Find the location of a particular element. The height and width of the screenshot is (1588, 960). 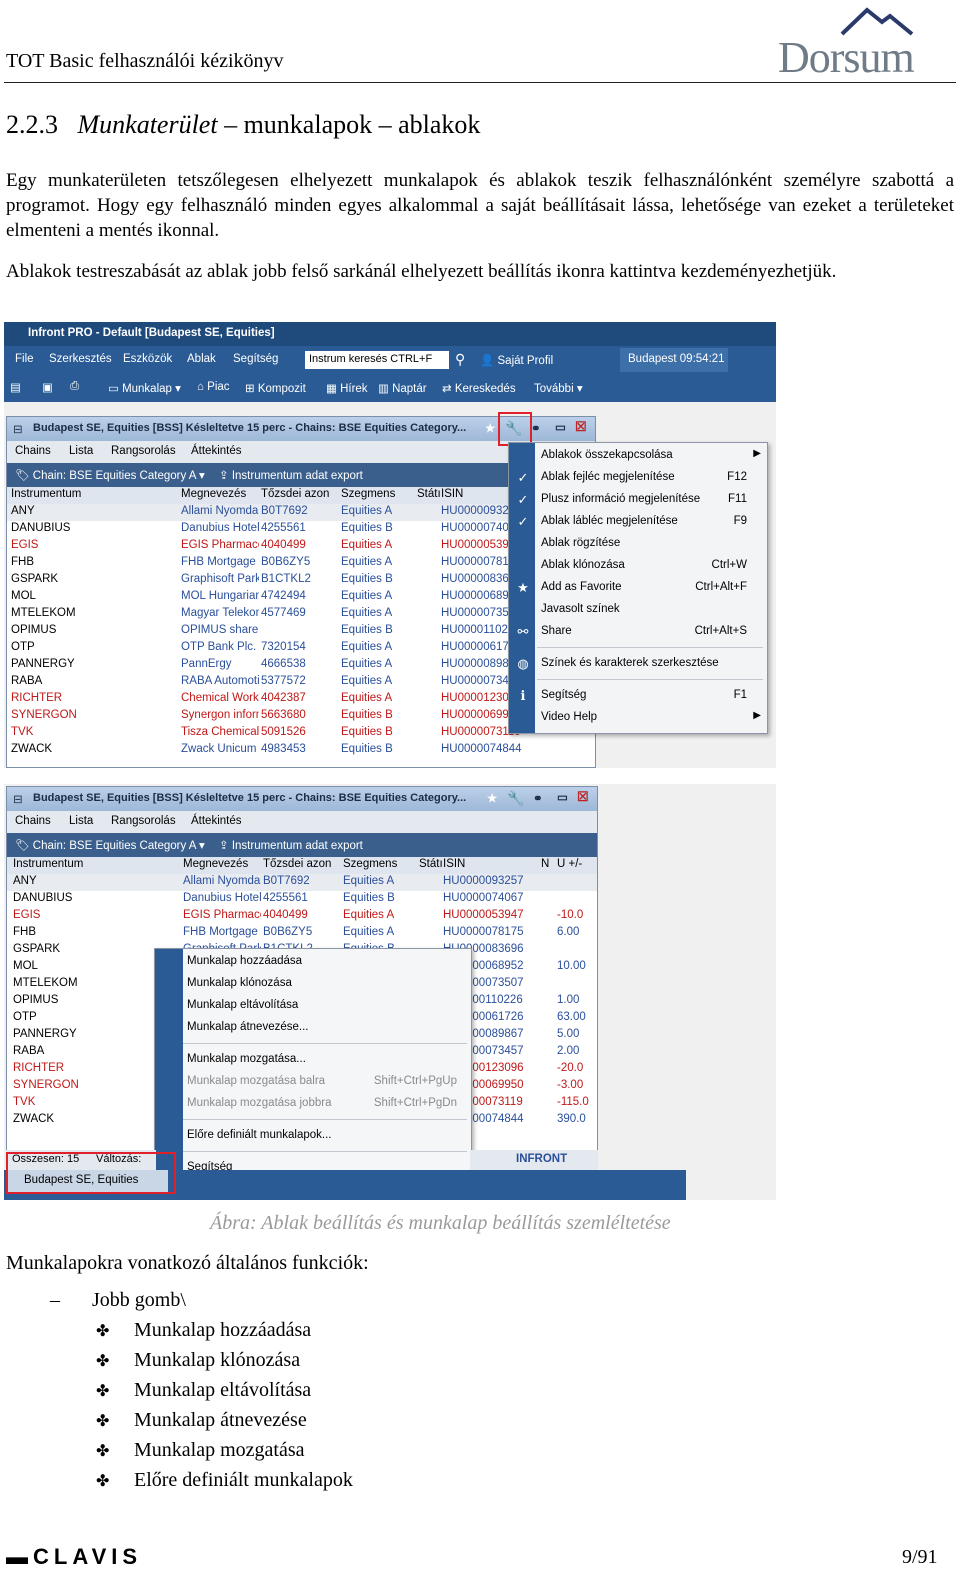

table-cell: DANUBIUS is located at coordinates (41, 528).